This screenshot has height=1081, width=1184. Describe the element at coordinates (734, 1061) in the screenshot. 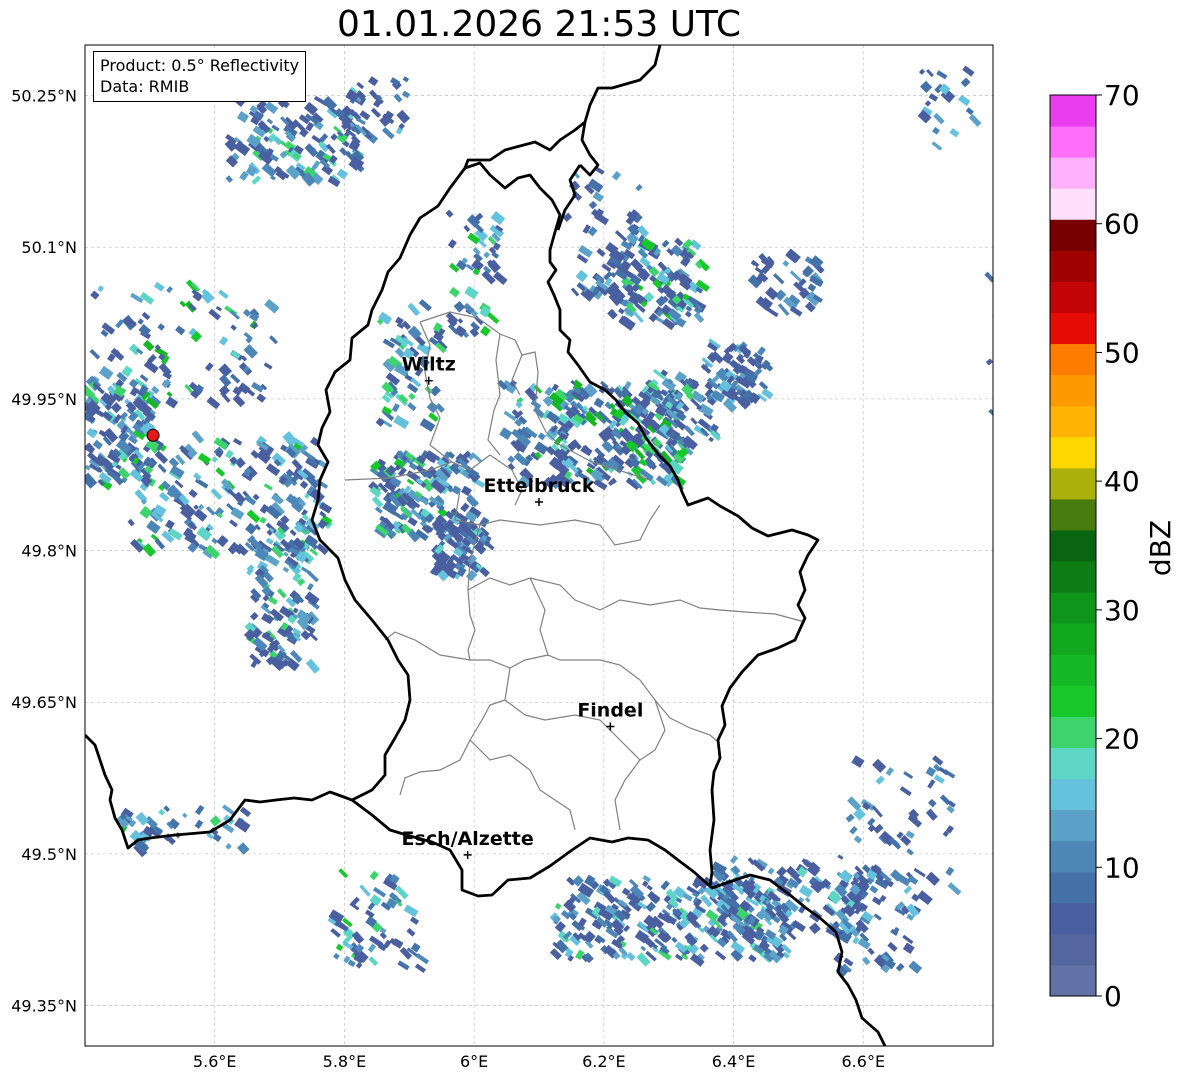

I see `x-tick-label: 6.4°E` at that location.